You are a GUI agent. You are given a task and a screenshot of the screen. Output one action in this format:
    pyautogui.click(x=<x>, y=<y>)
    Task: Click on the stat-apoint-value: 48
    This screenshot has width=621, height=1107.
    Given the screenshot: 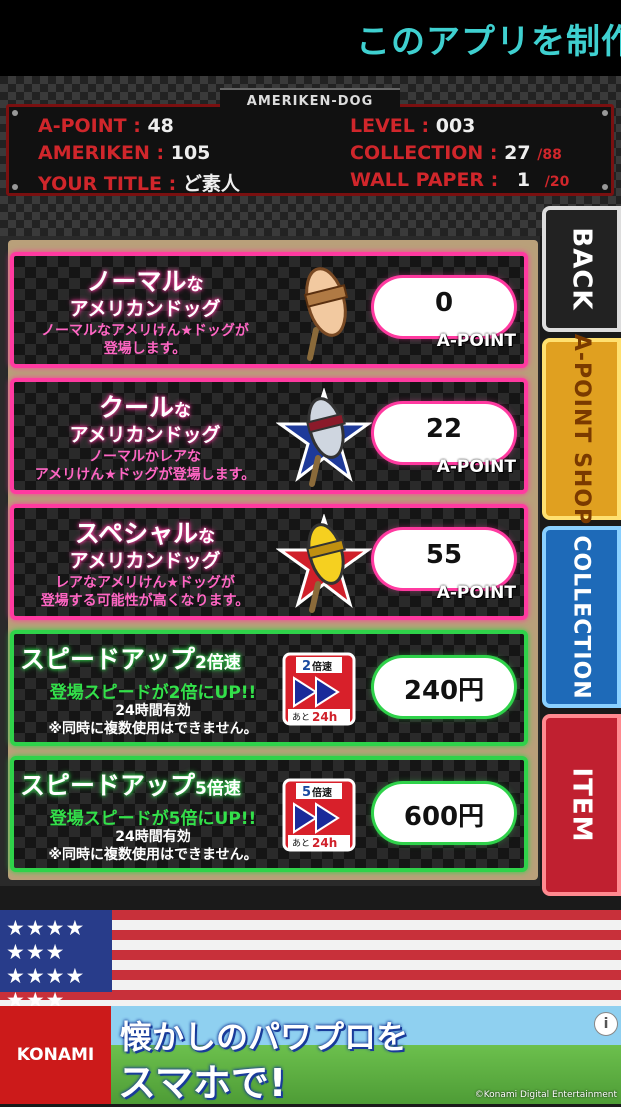 What is the action you would take?
    pyautogui.click(x=160, y=126)
    